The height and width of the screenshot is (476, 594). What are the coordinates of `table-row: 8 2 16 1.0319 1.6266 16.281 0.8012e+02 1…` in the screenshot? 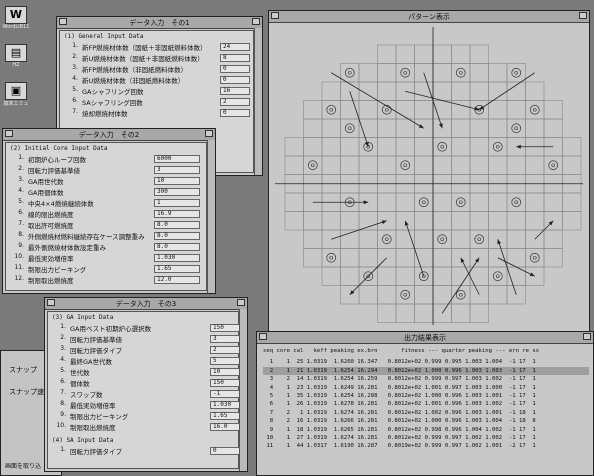 It's located at (426, 421).